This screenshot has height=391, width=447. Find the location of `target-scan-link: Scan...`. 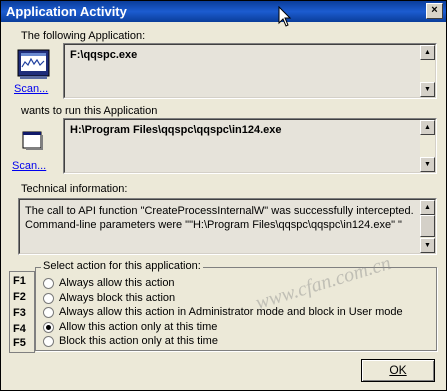

target-scan-link: Scan... is located at coordinates (29, 166).